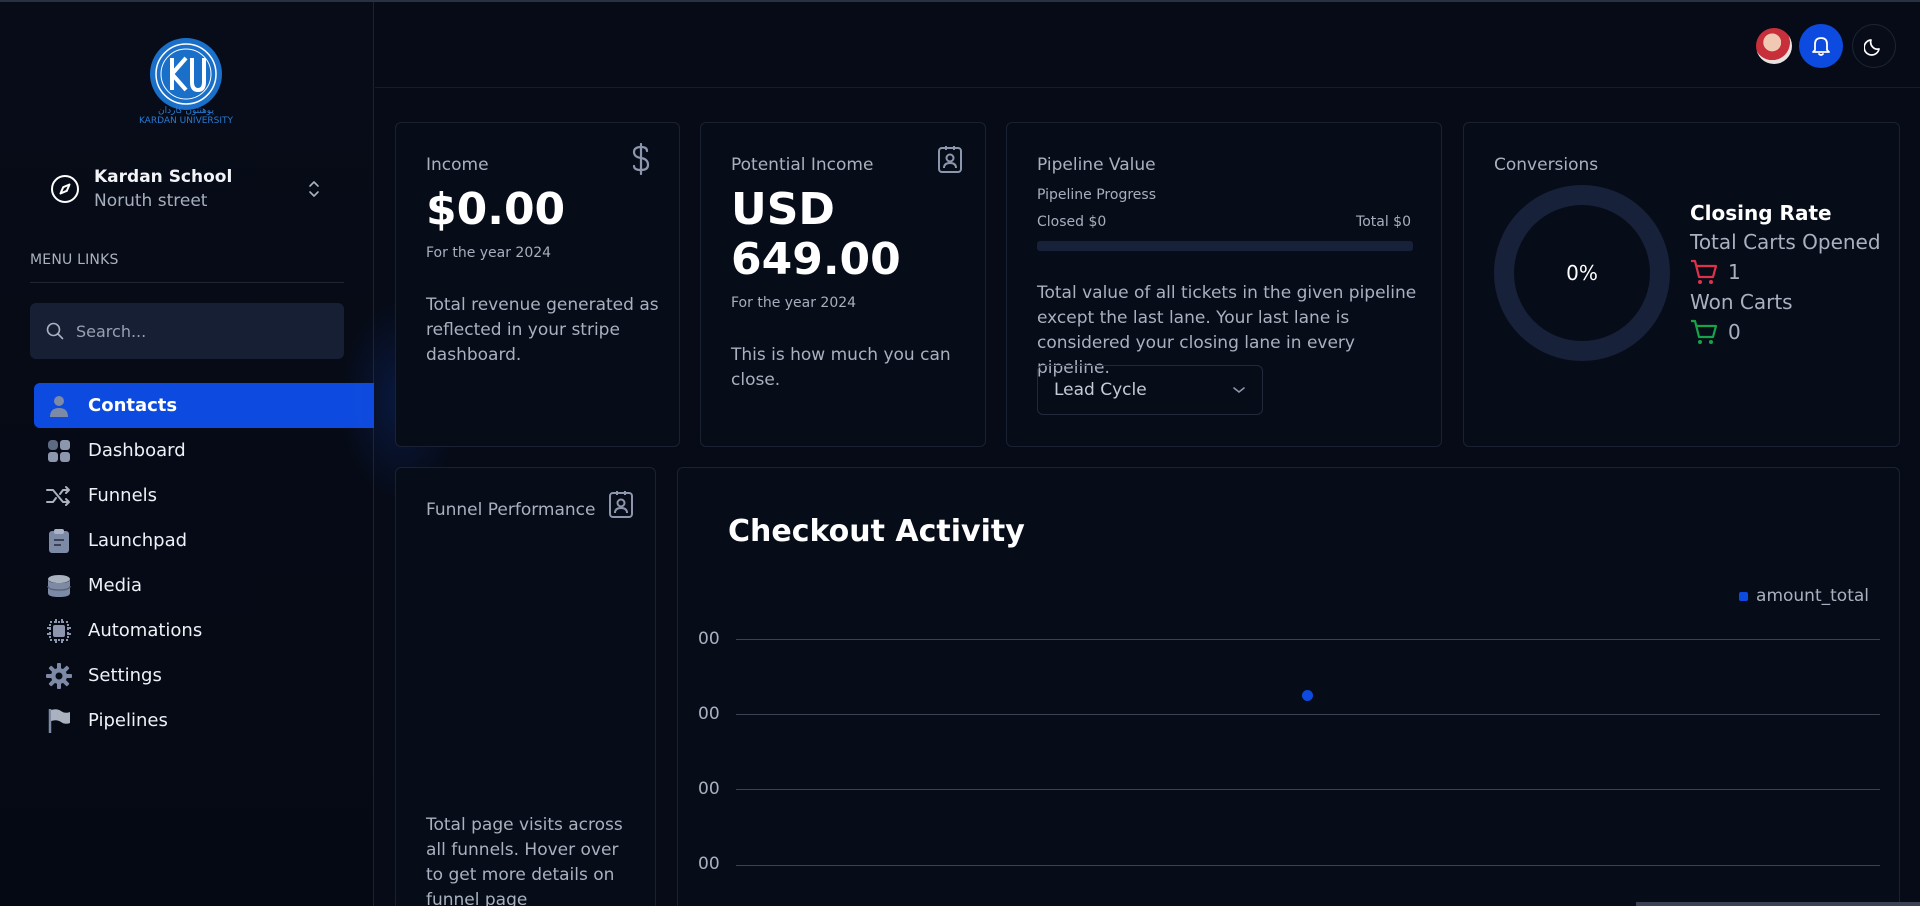 The width and height of the screenshot is (1920, 906). What do you see at coordinates (59, 406) in the screenshot?
I see `person-icon` at bounding box center [59, 406].